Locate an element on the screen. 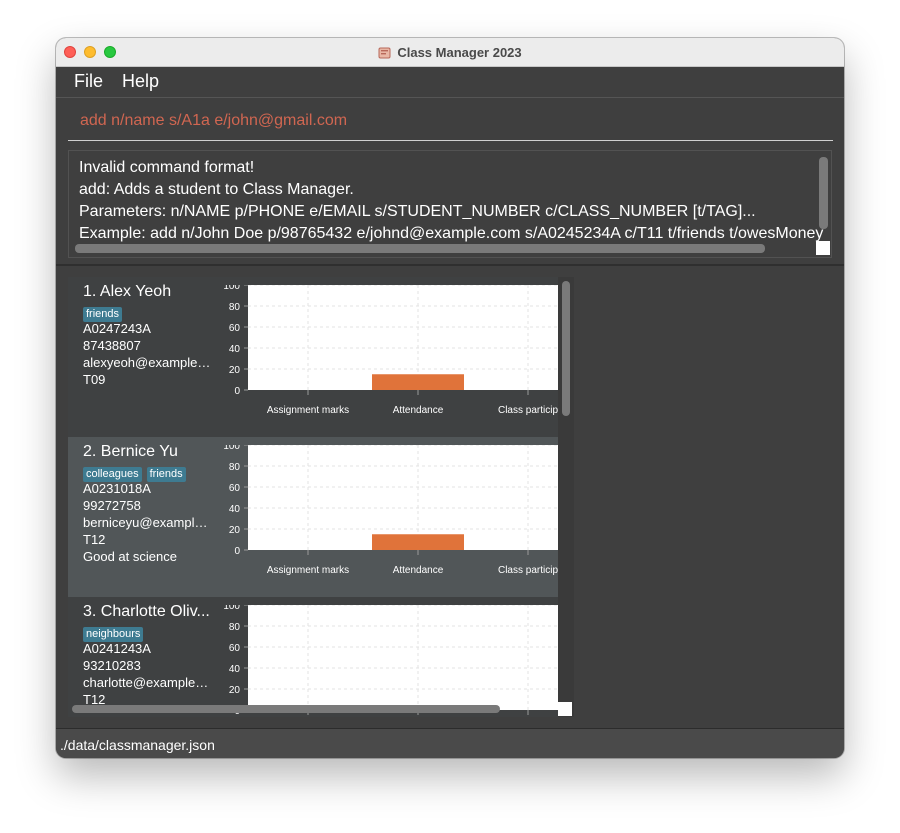 Image resolution: width=900 pixels, height=833 pixels. menu-help: Help is located at coordinates (140, 81).